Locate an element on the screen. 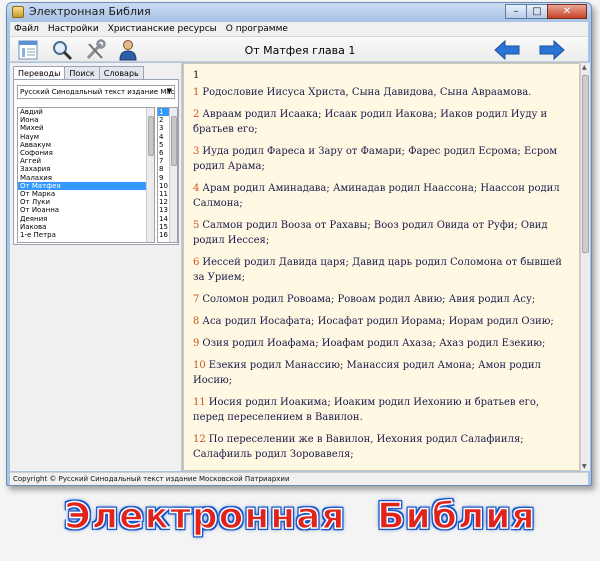 Image resolution: width=600 pixels, height=561 pixels. scroll-down-icon: ▼ is located at coordinates (584, 466).